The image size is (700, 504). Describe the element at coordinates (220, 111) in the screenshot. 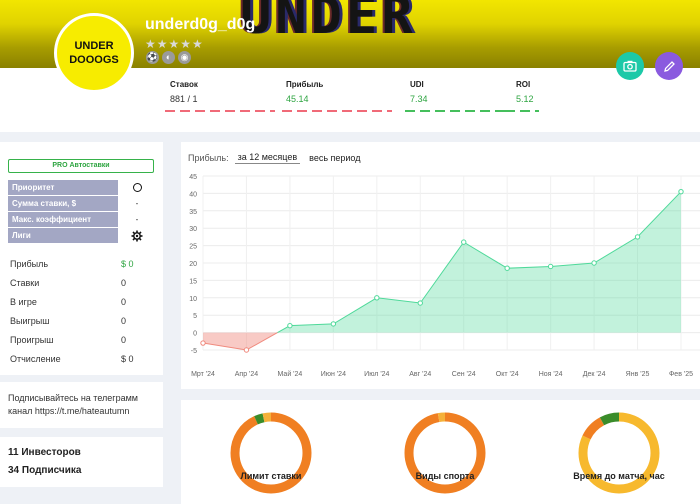

I see `stat-bets-indicator` at that location.